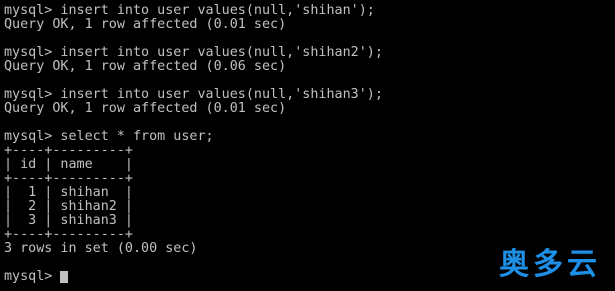 Image resolution: width=615 pixels, height=291 pixels. Describe the element at coordinates (68, 192) in the screenshot. I see `table-row: | 1 | shihan |` at that location.